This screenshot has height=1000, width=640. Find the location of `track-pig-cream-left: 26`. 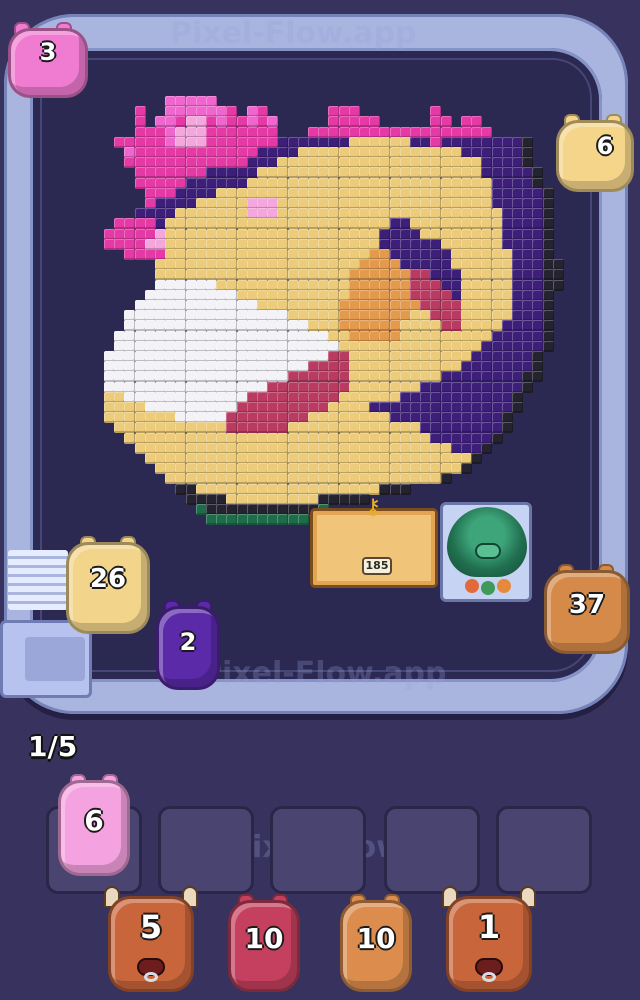

track-pig-cream-left: 26 is located at coordinates (108, 585).